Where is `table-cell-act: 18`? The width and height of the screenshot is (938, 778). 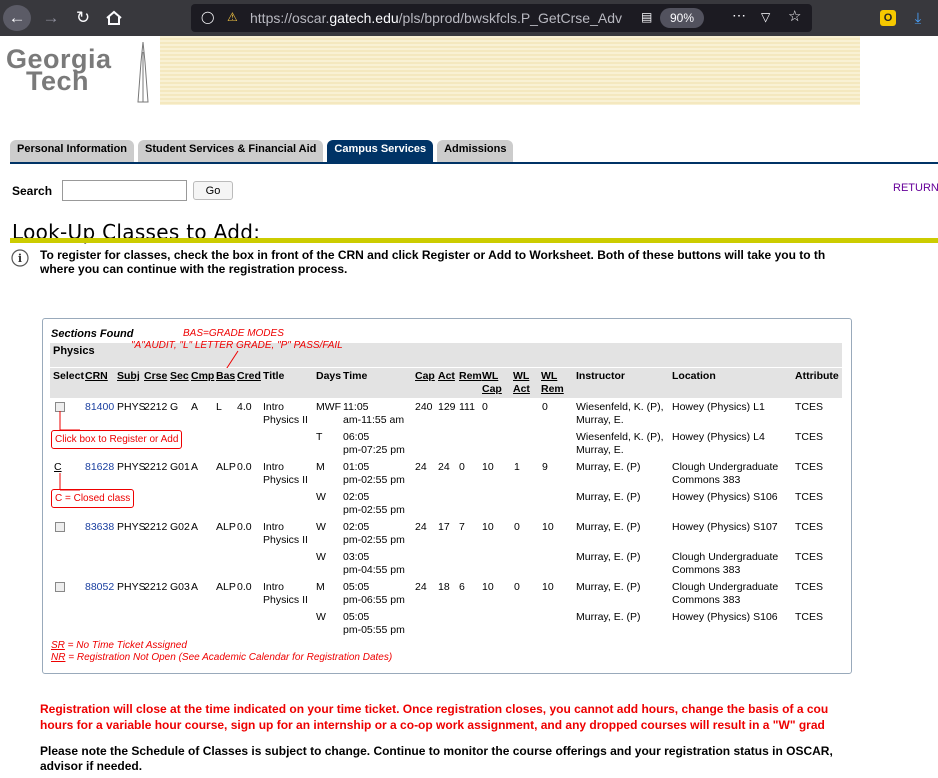
table-cell-act: 18 is located at coordinates (444, 587).